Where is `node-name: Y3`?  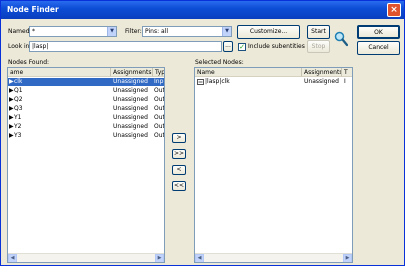
node-name: Y3 is located at coordinates (18, 135).